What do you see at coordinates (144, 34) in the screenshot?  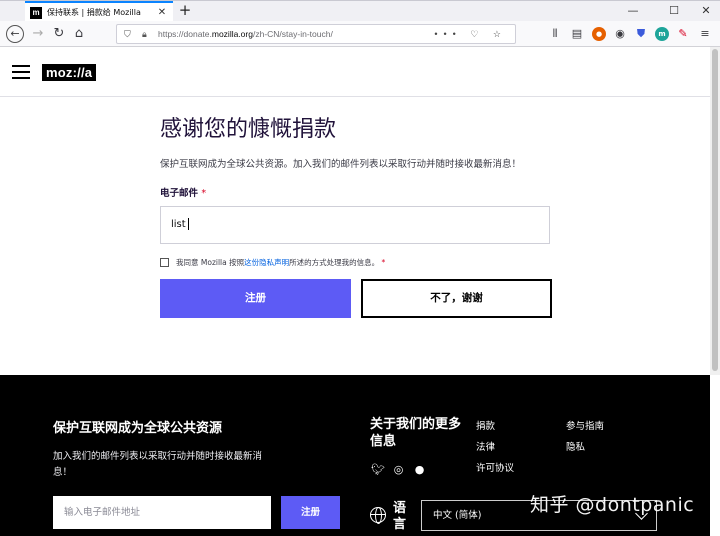 I see `lock-icon: 🔒︎` at bounding box center [144, 34].